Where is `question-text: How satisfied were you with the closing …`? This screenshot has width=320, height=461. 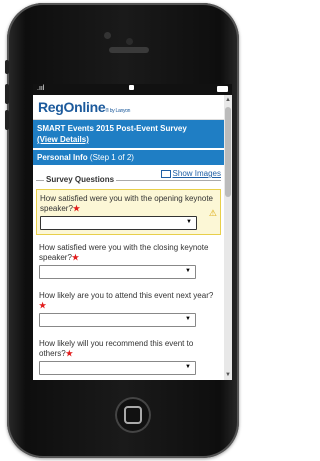 question-text: How satisfied were you with the closing … is located at coordinates (124, 252).